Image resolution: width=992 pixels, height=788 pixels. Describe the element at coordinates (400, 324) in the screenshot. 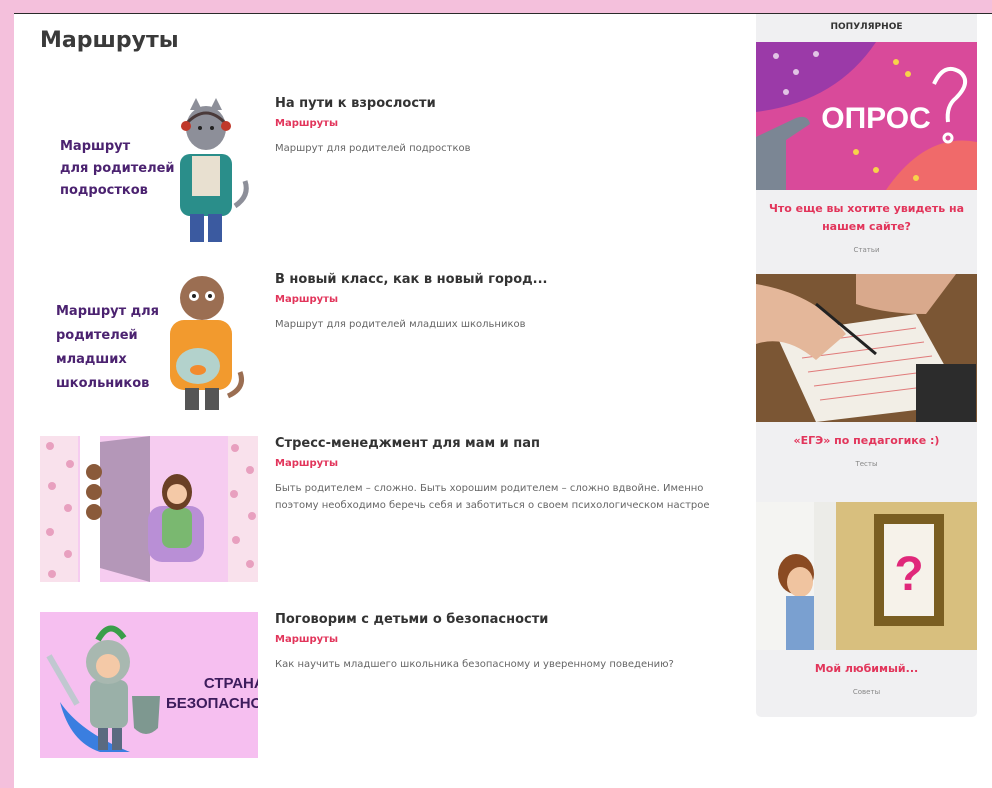

I see `article-description: Маршрут для родителей младших школьников` at that location.